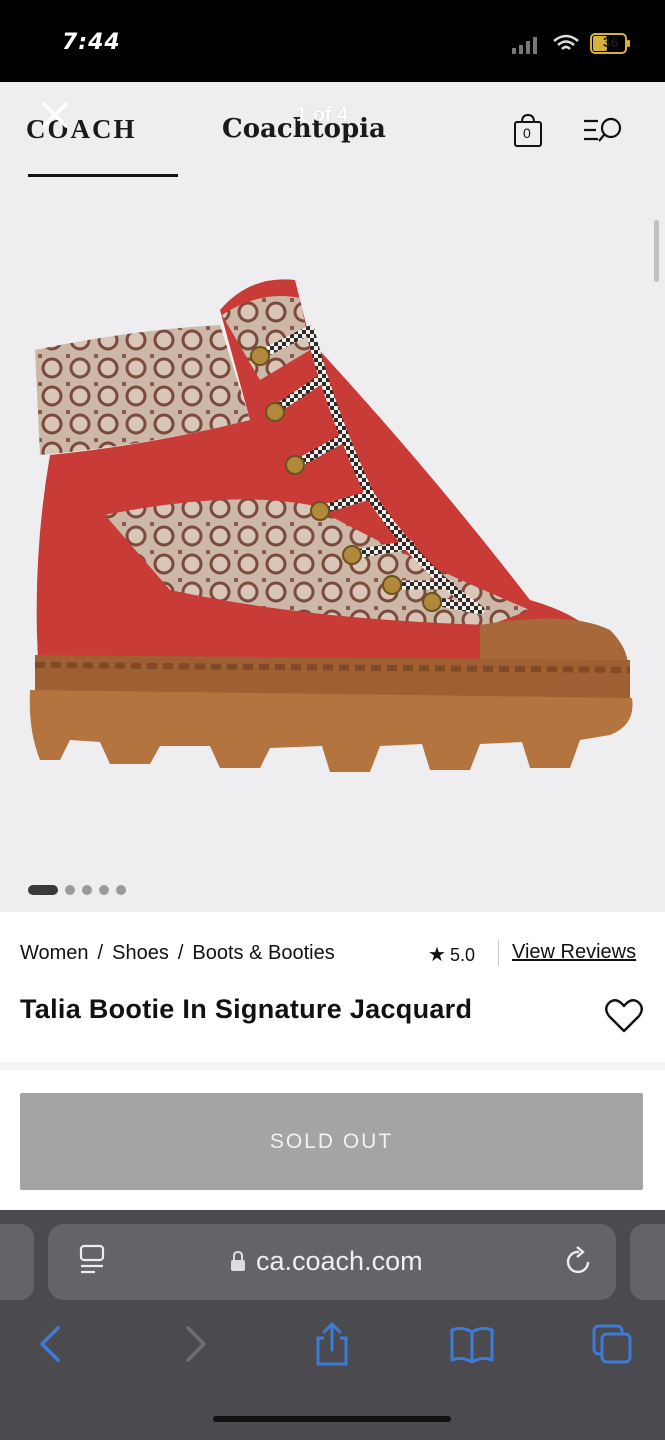  I want to click on page-menu-icon, so click(92, 1261).